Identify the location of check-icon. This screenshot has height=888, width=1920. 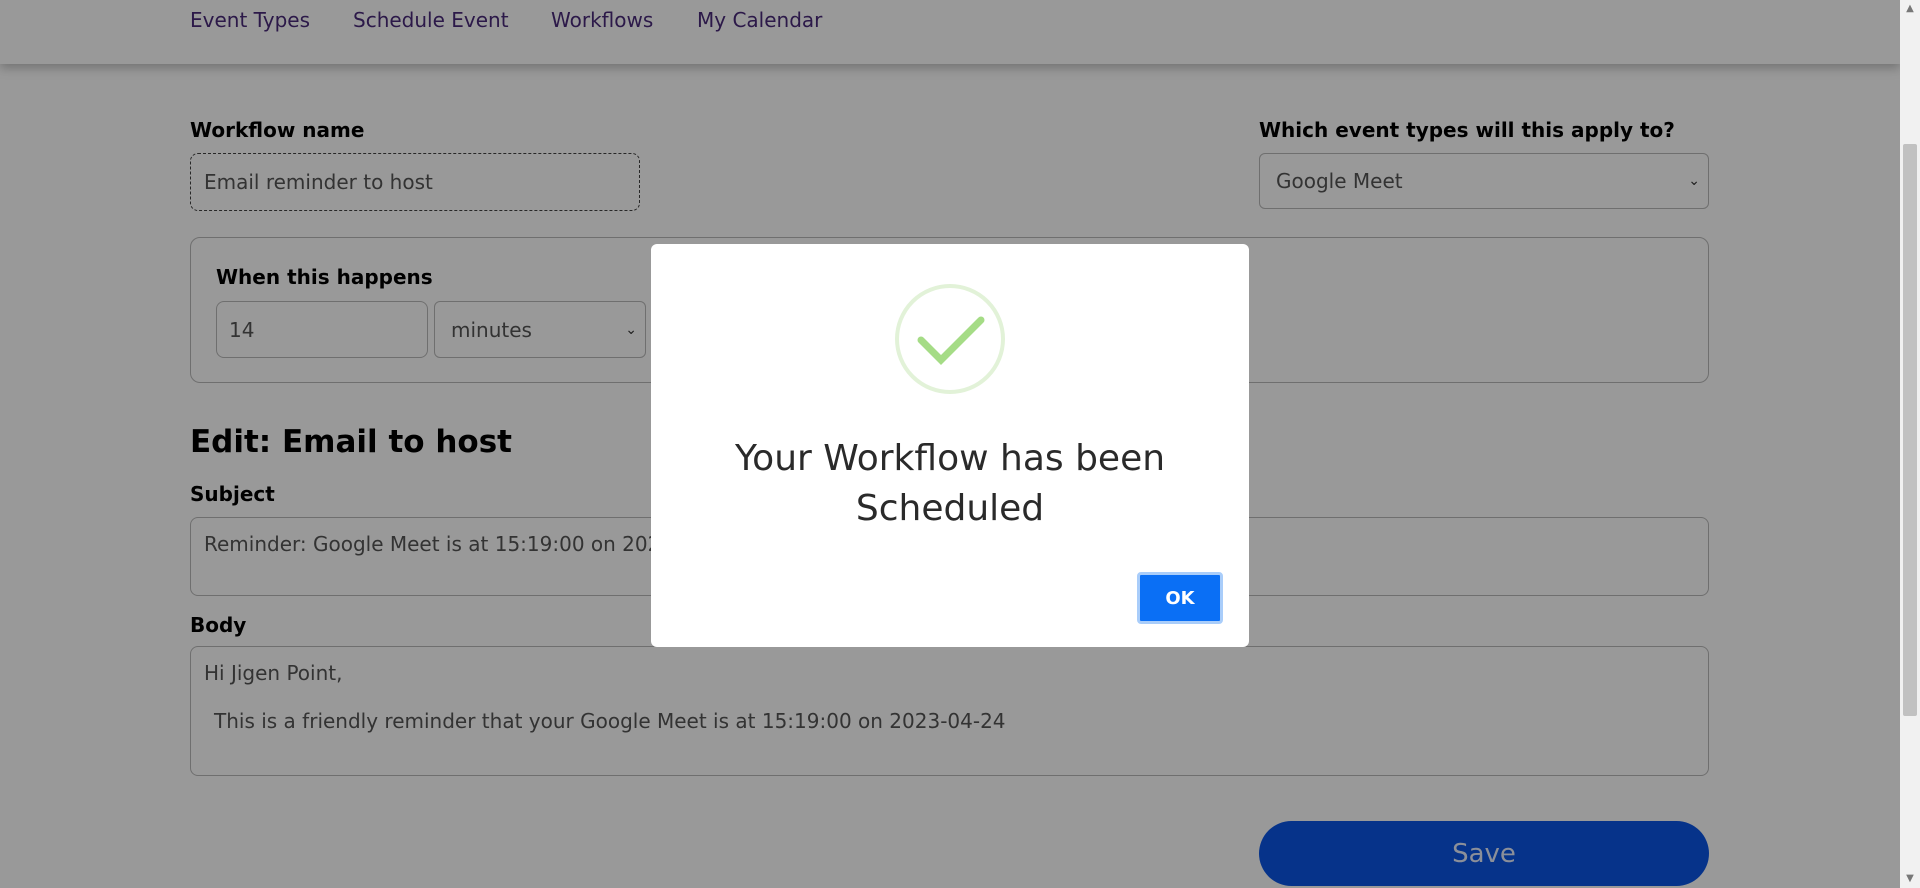
(951, 340).